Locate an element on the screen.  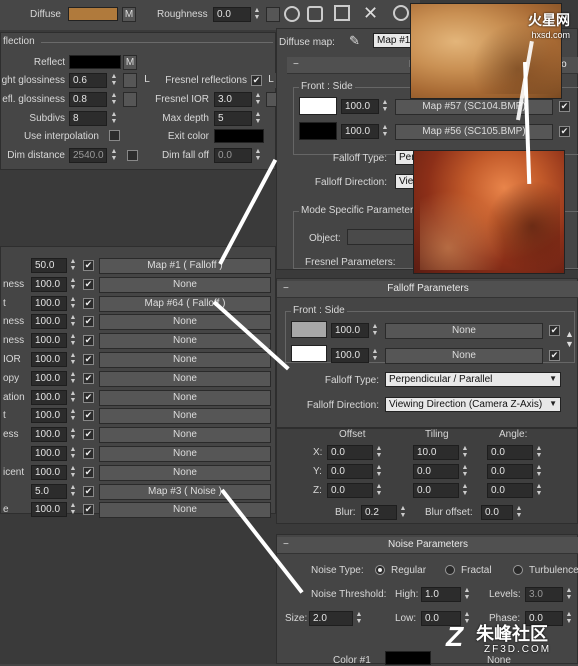
reset-icon: ✕ is located at coordinates (372, 13).